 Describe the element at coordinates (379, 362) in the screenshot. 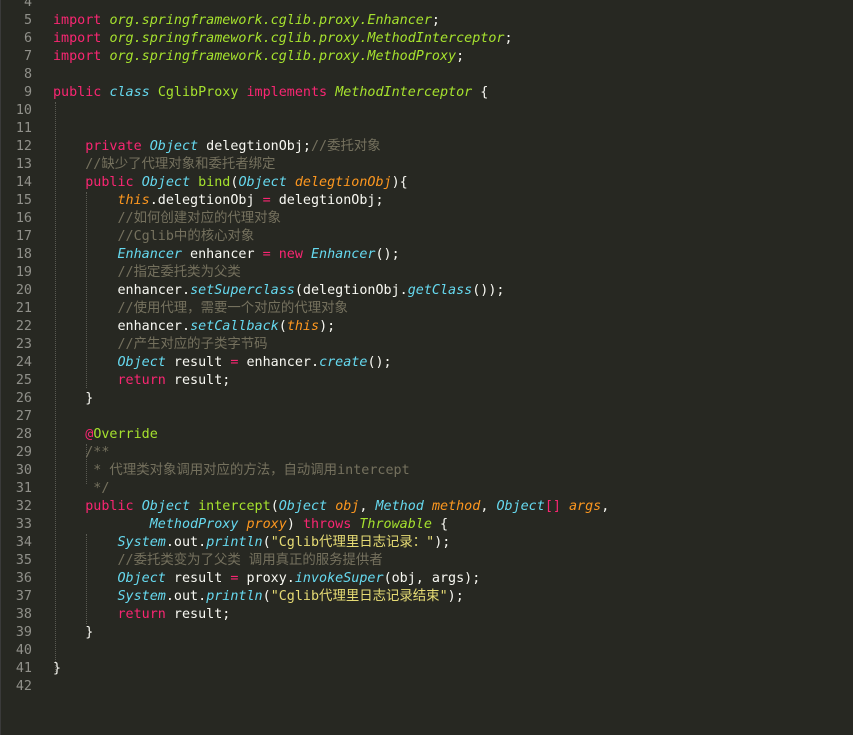

I see `code-token: ();` at that location.